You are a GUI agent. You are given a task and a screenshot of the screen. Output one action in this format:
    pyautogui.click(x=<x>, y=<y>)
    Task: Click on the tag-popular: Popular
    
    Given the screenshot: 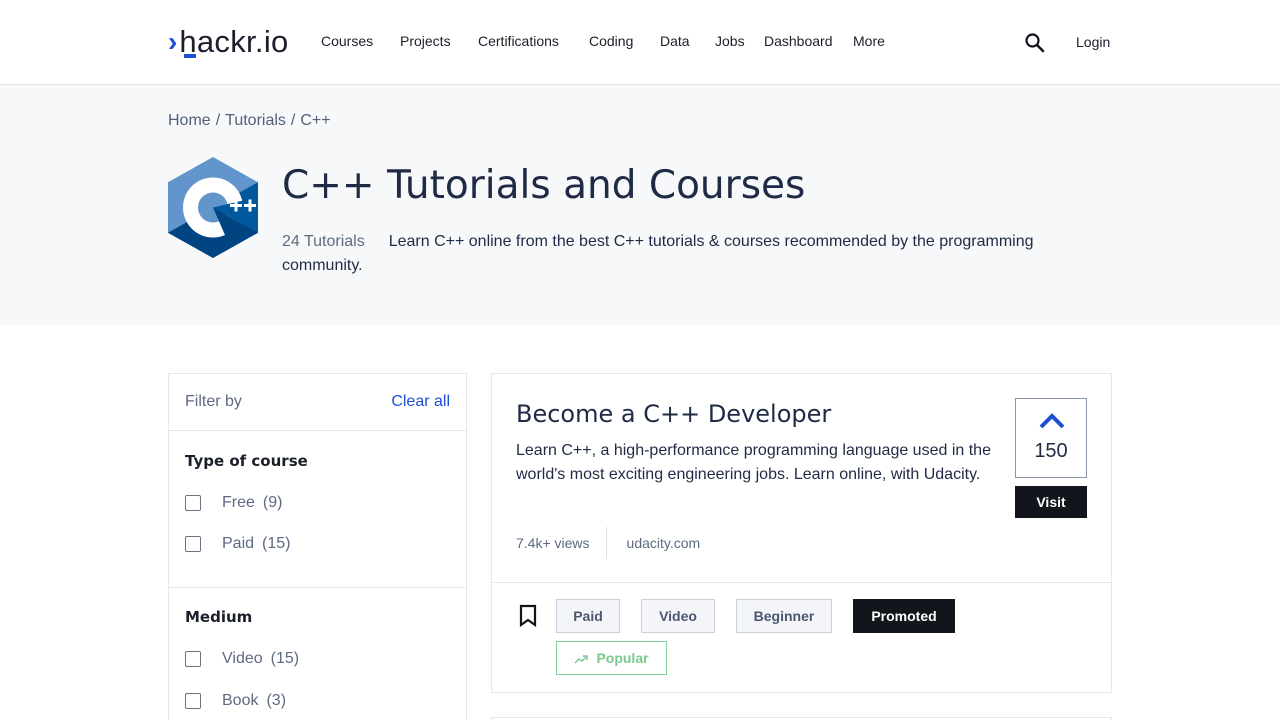 What is the action you would take?
    pyautogui.click(x=611, y=658)
    